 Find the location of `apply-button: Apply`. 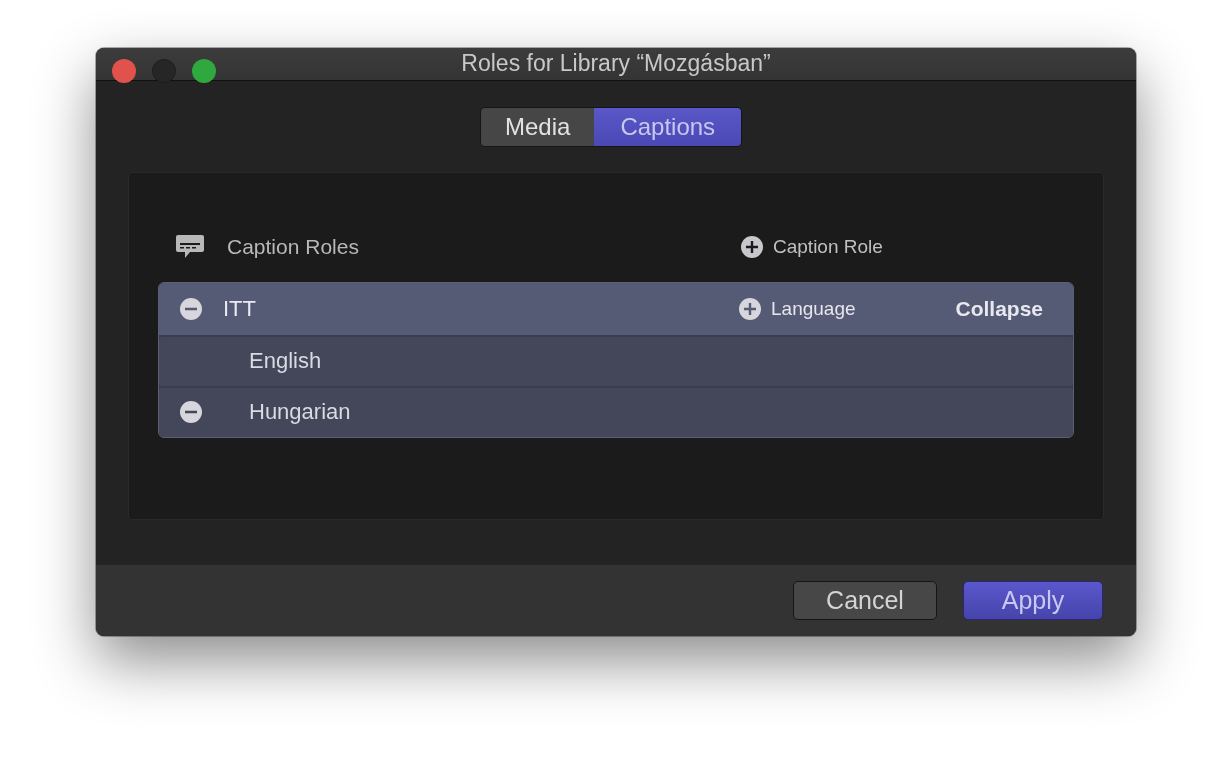

apply-button: Apply is located at coordinates (1033, 600).